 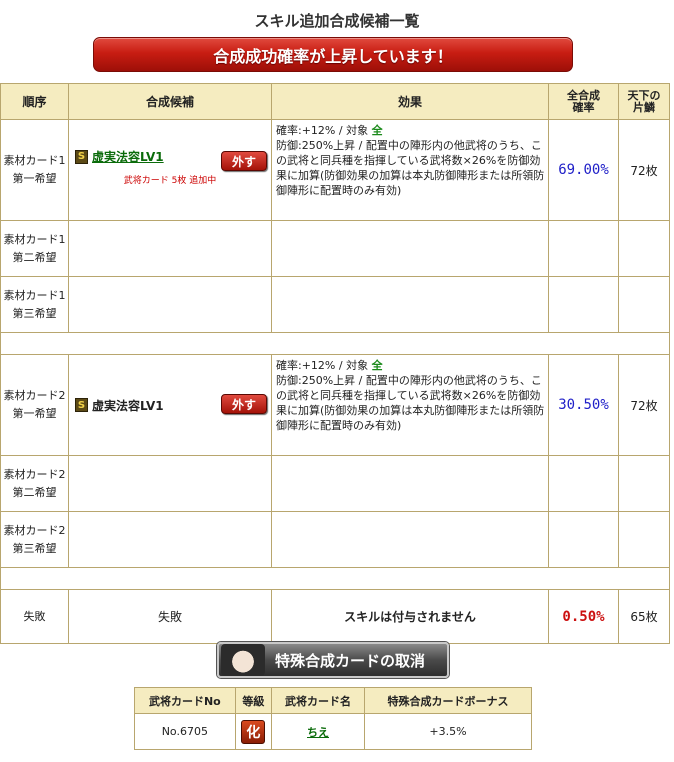 I want to click on failure-tenka-count: 65枚, so click(x=644, y=616).